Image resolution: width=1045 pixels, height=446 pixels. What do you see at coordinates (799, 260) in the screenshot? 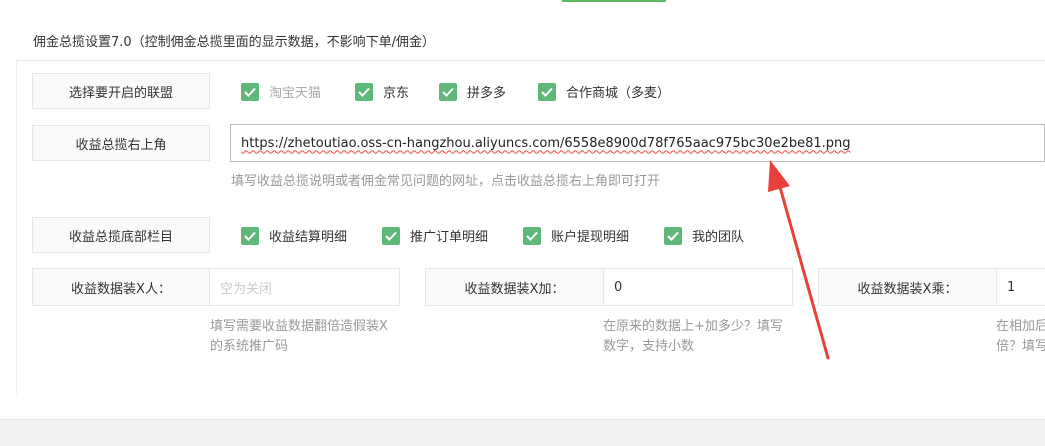
I see `annotation-arrow-icon` at bounding box center [799, 260].